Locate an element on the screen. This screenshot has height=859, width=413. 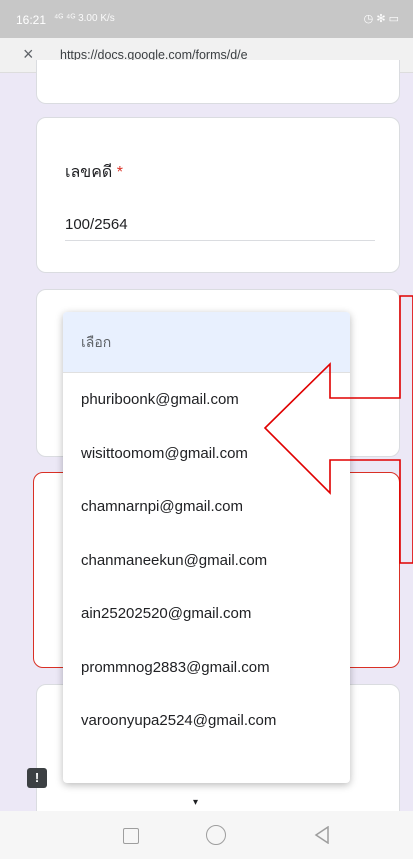
home-icon is located at coordinates (216, 835).